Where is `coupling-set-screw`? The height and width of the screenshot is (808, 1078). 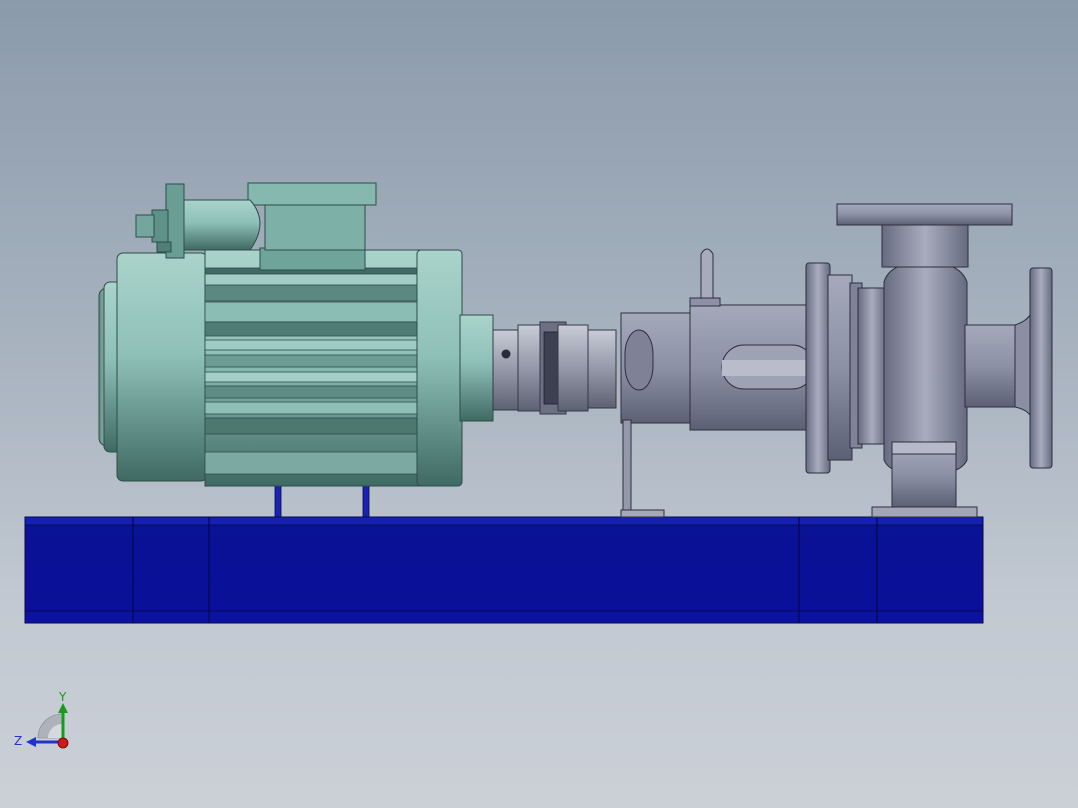 coupling-set-screw is located at coordinates (506, 354).